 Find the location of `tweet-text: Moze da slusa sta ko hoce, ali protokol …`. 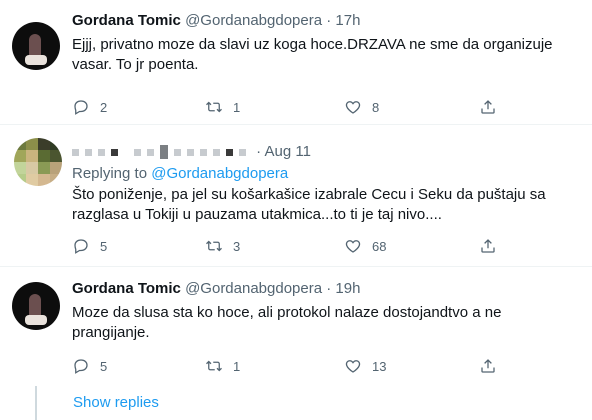

tweet-text: Moze da slusa sta ko hoce, ali protokol … is located at coordinates (287, 322).